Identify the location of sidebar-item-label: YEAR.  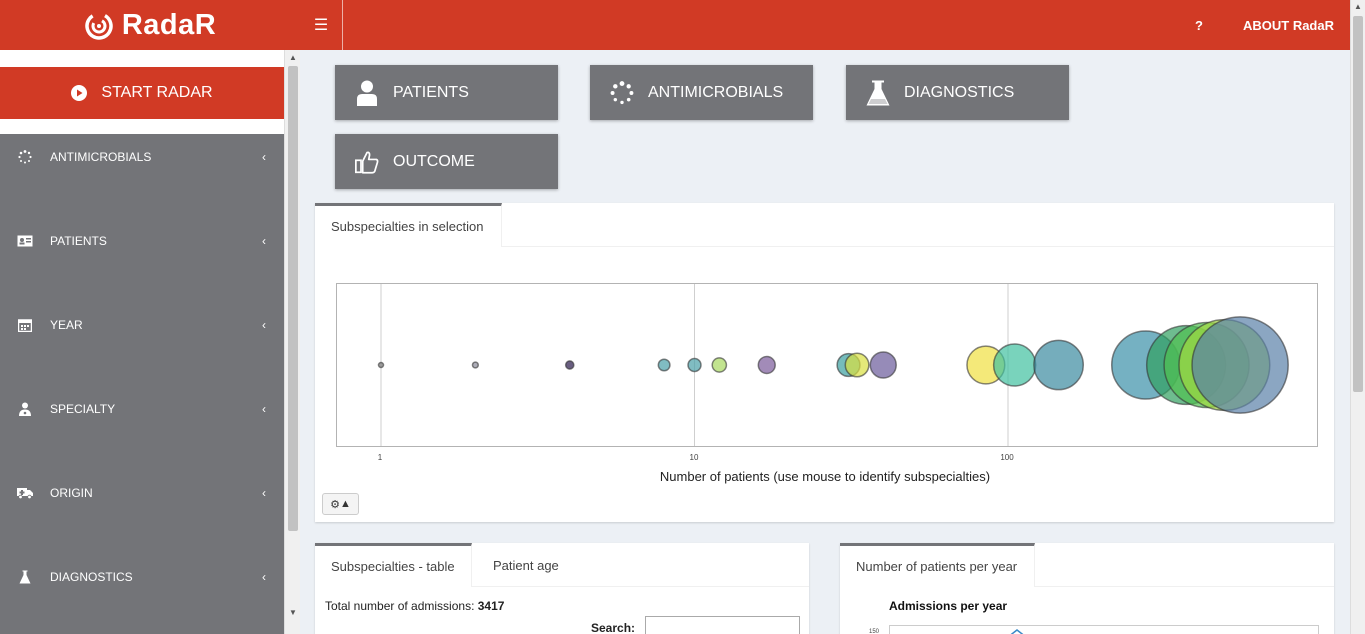
(66, 325).